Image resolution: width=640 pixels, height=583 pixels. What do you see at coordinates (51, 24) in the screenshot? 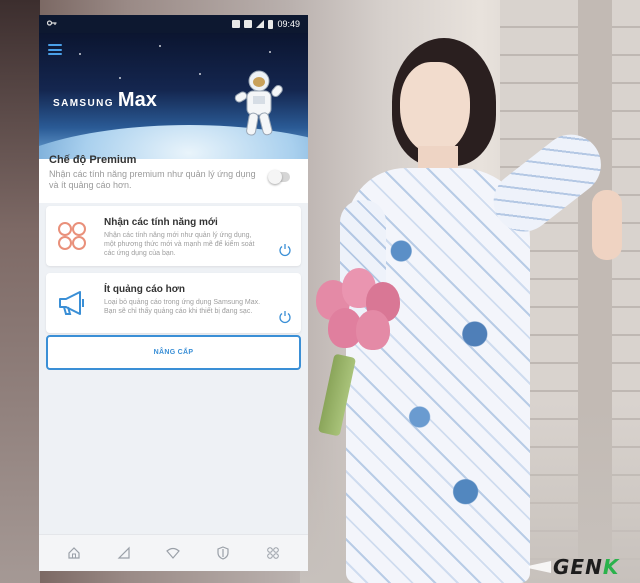
I see `key-icon` at bounding box center [51, 24].